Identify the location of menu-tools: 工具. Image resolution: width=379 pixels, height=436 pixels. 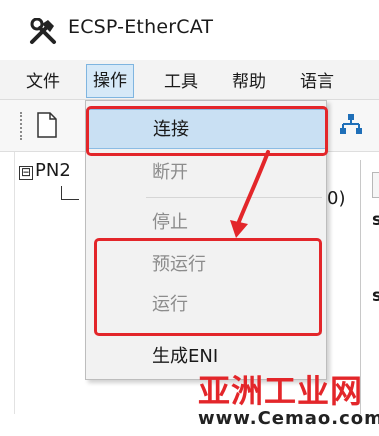
(181, 82).